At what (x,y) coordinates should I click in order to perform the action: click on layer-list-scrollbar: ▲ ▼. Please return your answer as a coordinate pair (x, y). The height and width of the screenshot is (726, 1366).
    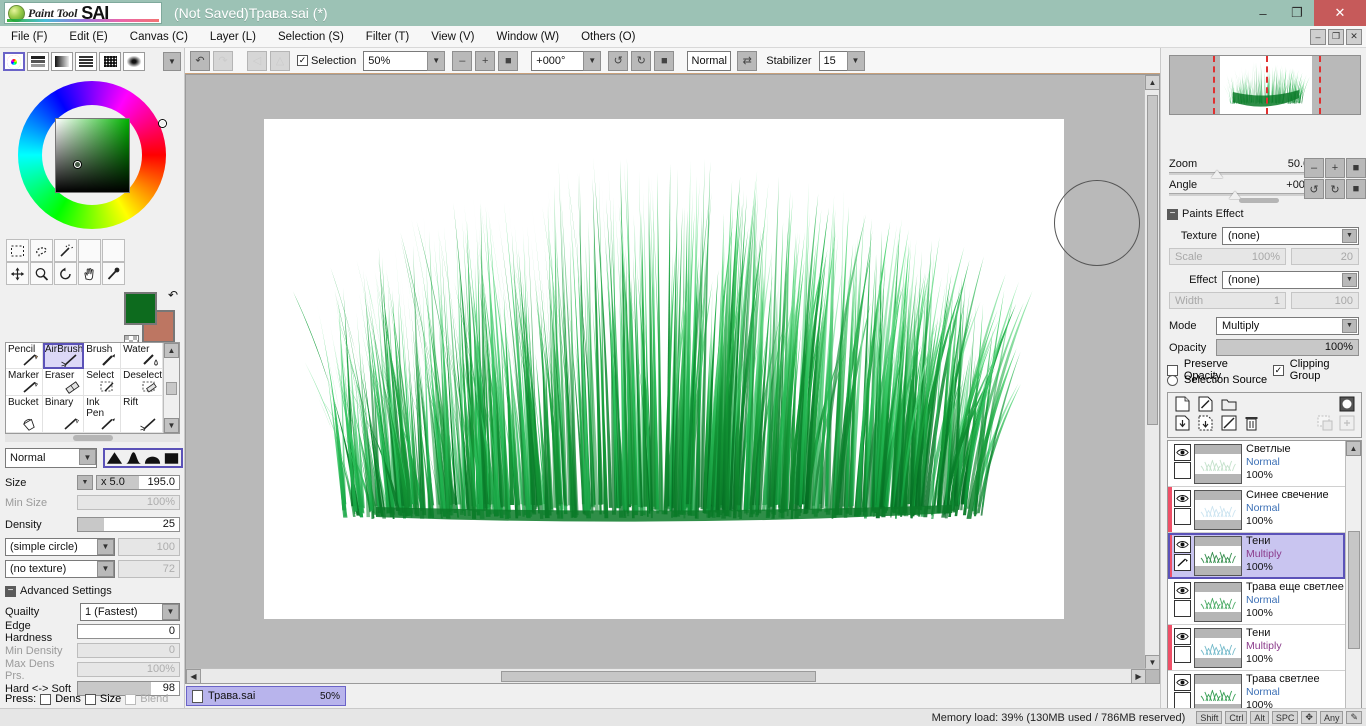
    Looking at the image, I should click on (1353, 583).